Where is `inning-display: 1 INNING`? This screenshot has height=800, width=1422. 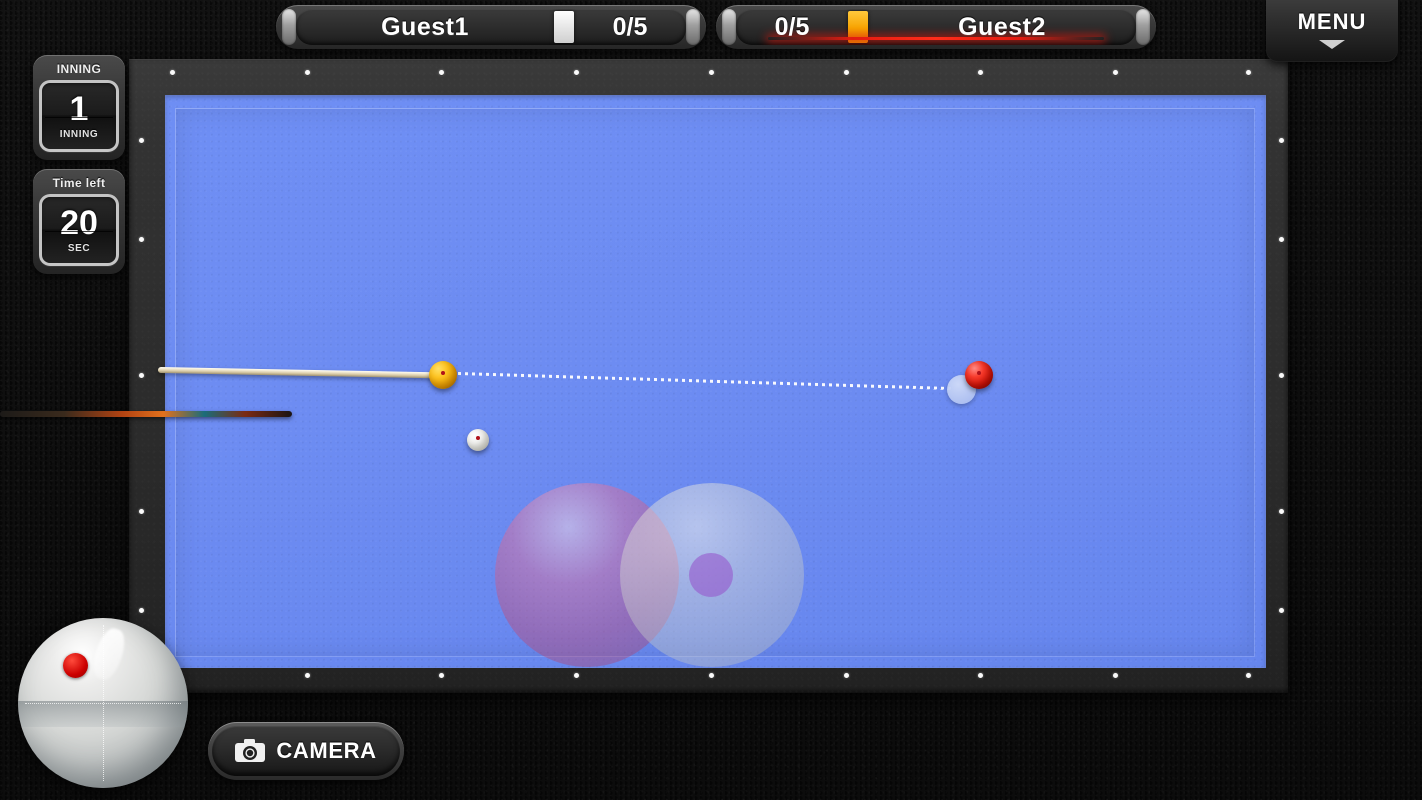
inning-display: 1 INNING is located at coordinates (79, 116).